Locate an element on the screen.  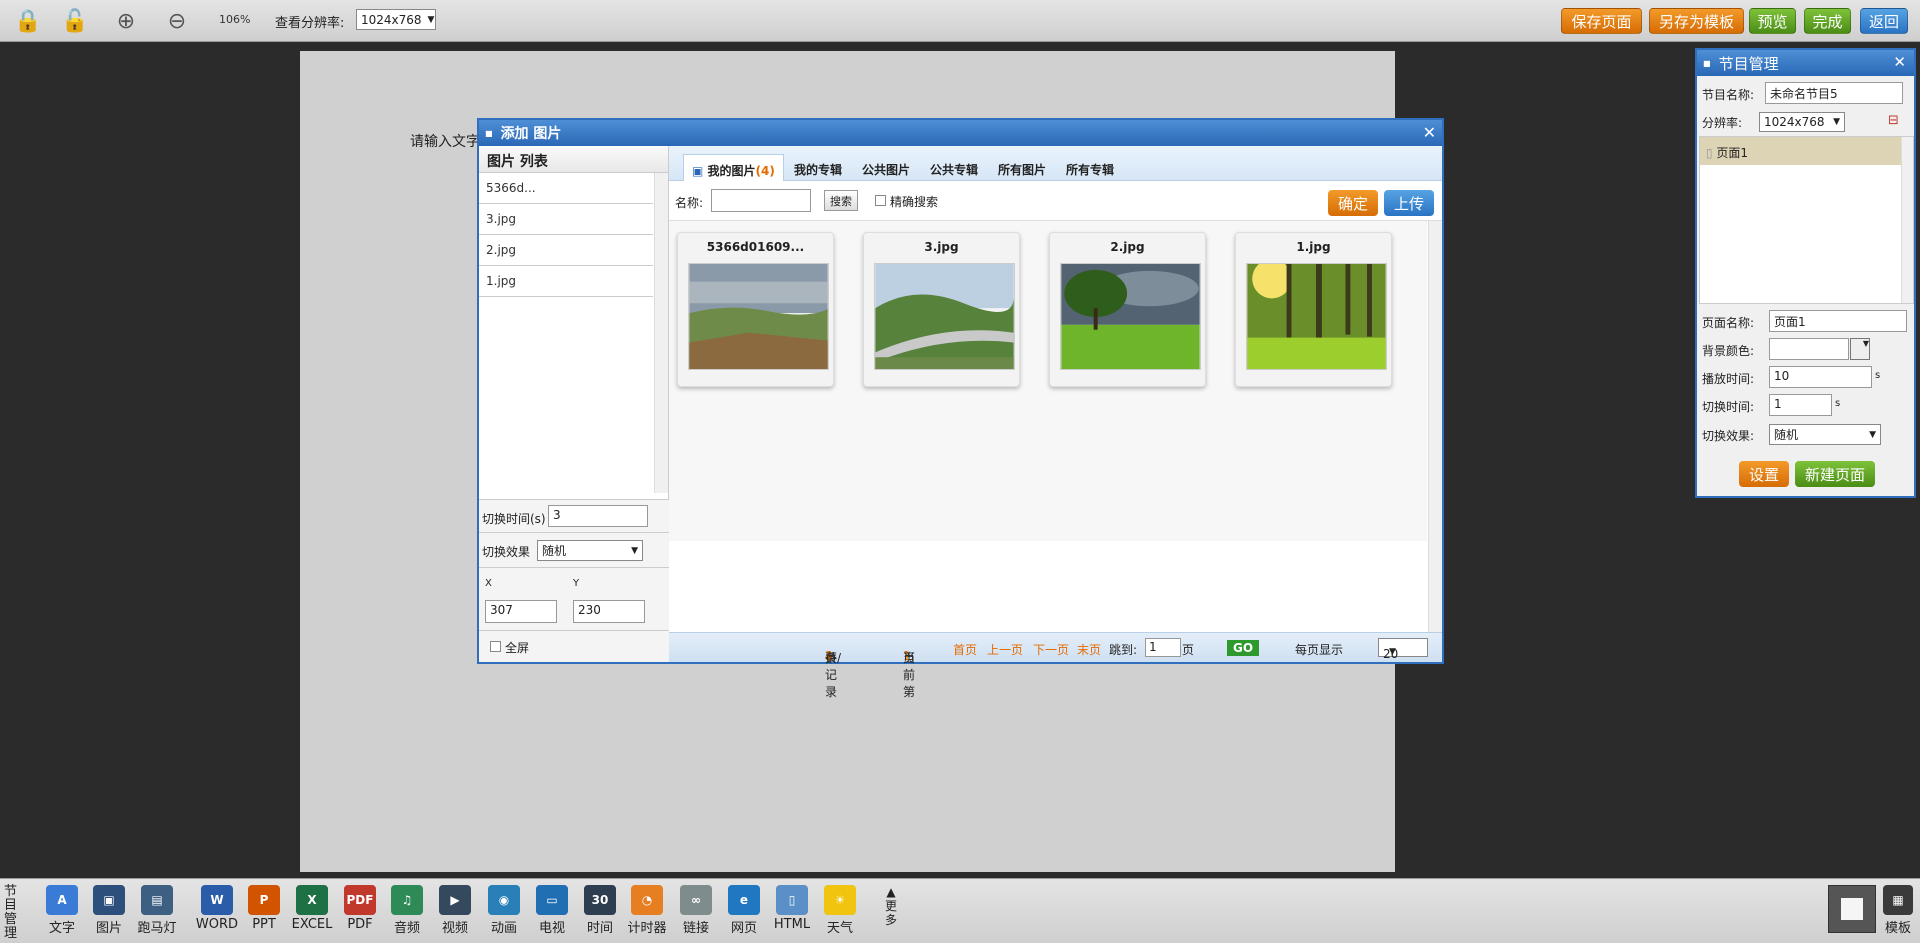
page-icon: ▯ is located at coordinates (1711, 153).